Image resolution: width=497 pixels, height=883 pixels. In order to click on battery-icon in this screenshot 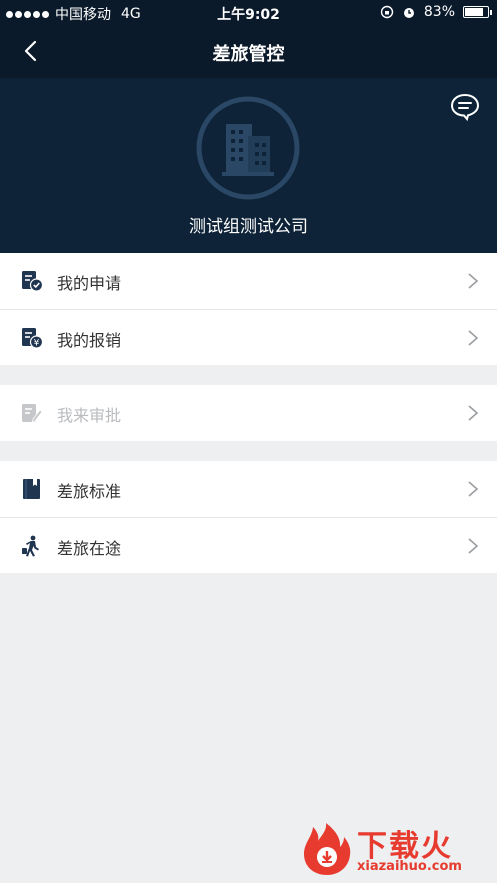, I will do `click(477, 12)`.